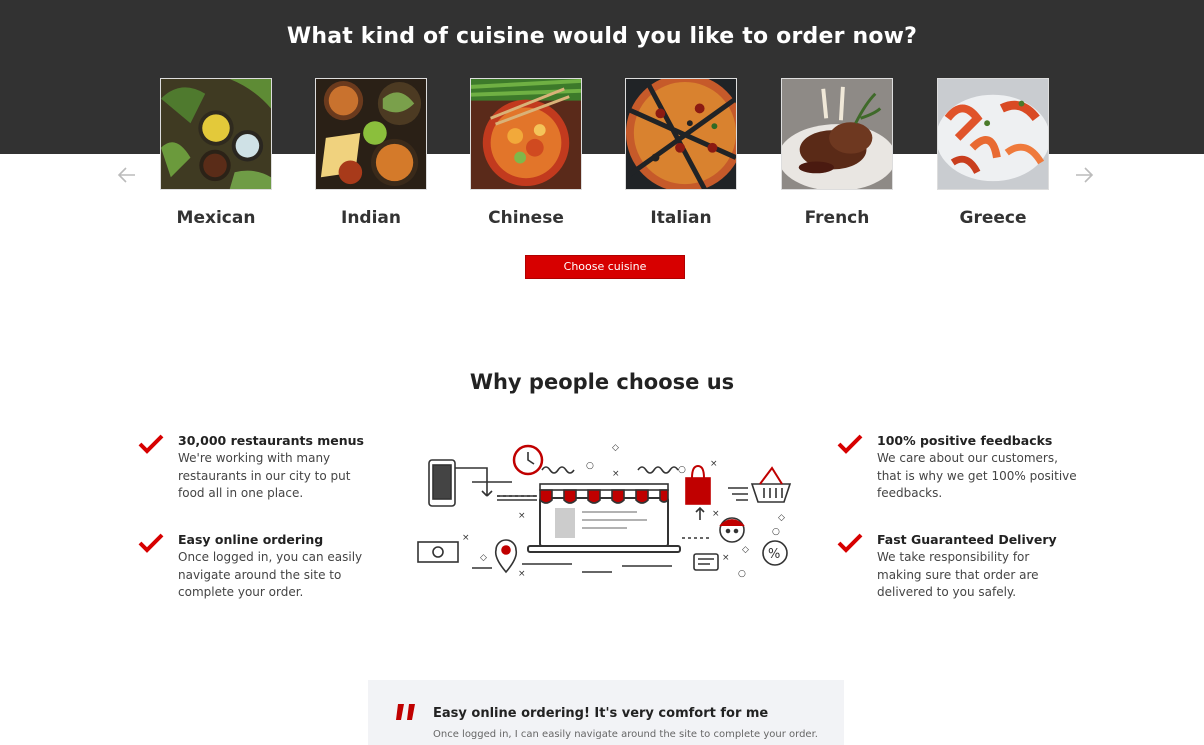  Describe the element at coordinates (371, 218) in the screenshot. I see `cuisine-label: Indian` at that location.